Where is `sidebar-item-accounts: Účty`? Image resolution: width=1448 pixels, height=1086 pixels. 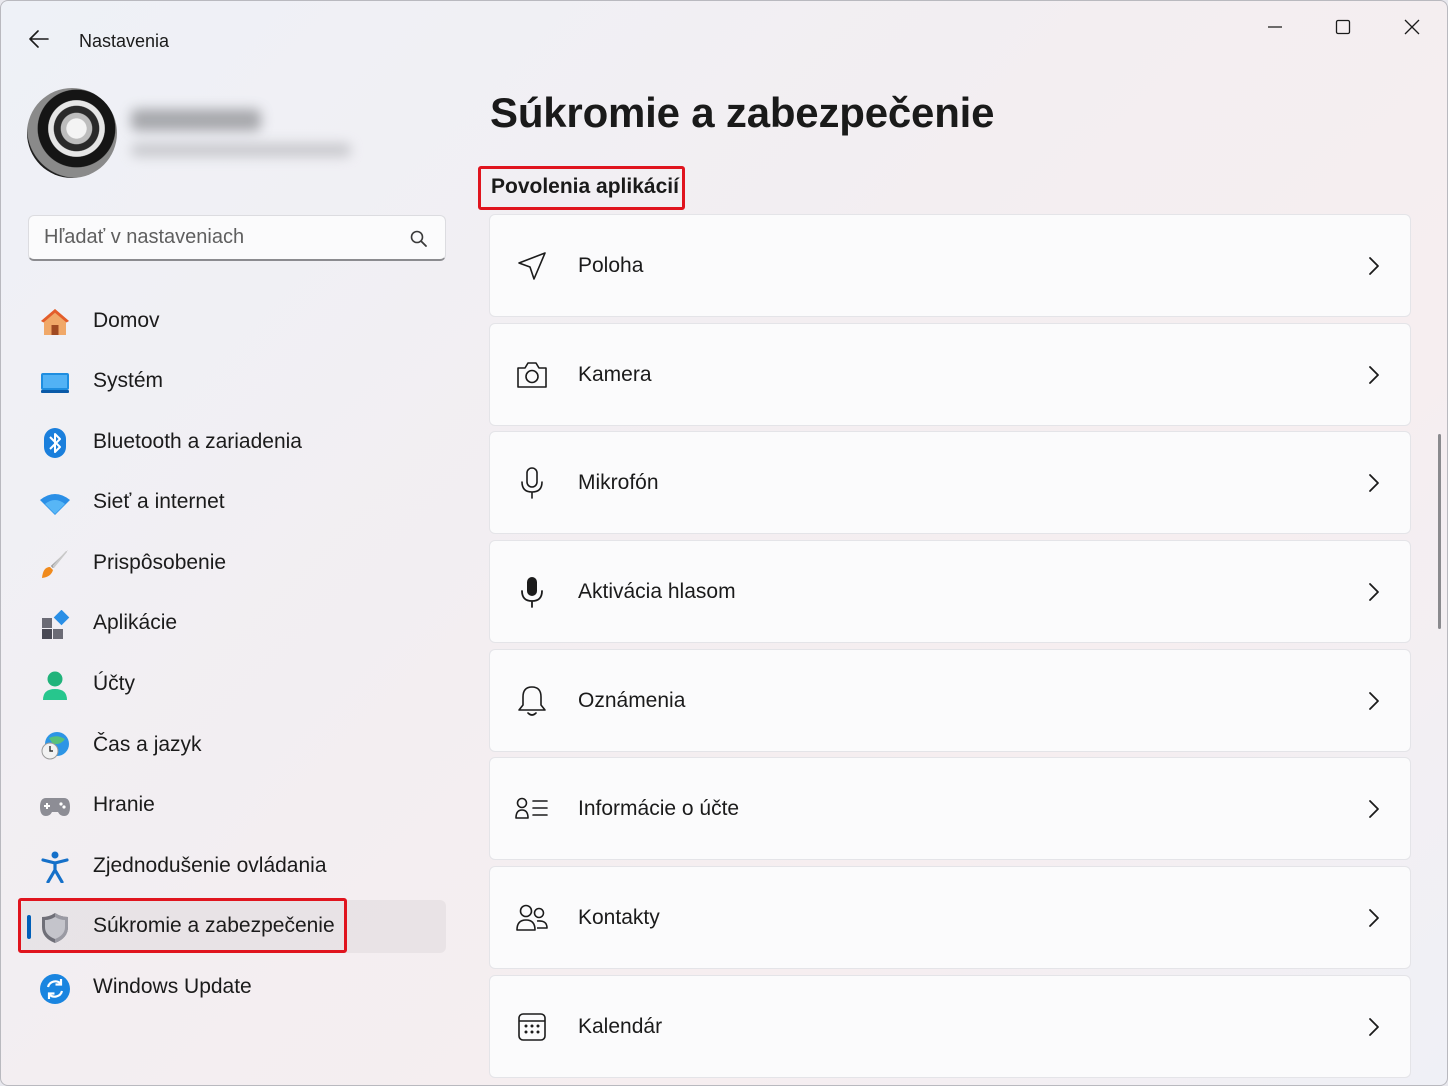 sidebar-item-accounts: Účty is located at coordinates (233, 684).